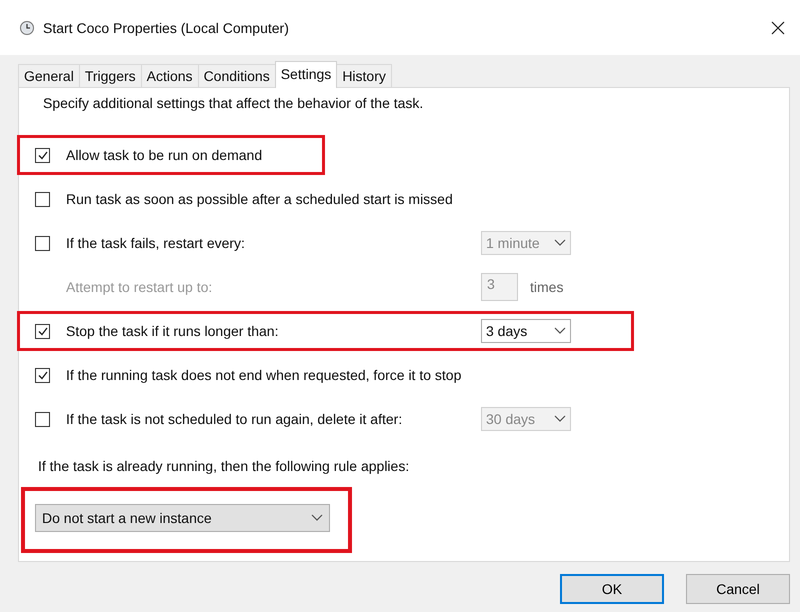  Describe the element at coordinates (140, 287) in the screenshot. I see `option-label: Attempt to restart up to:` at that location.